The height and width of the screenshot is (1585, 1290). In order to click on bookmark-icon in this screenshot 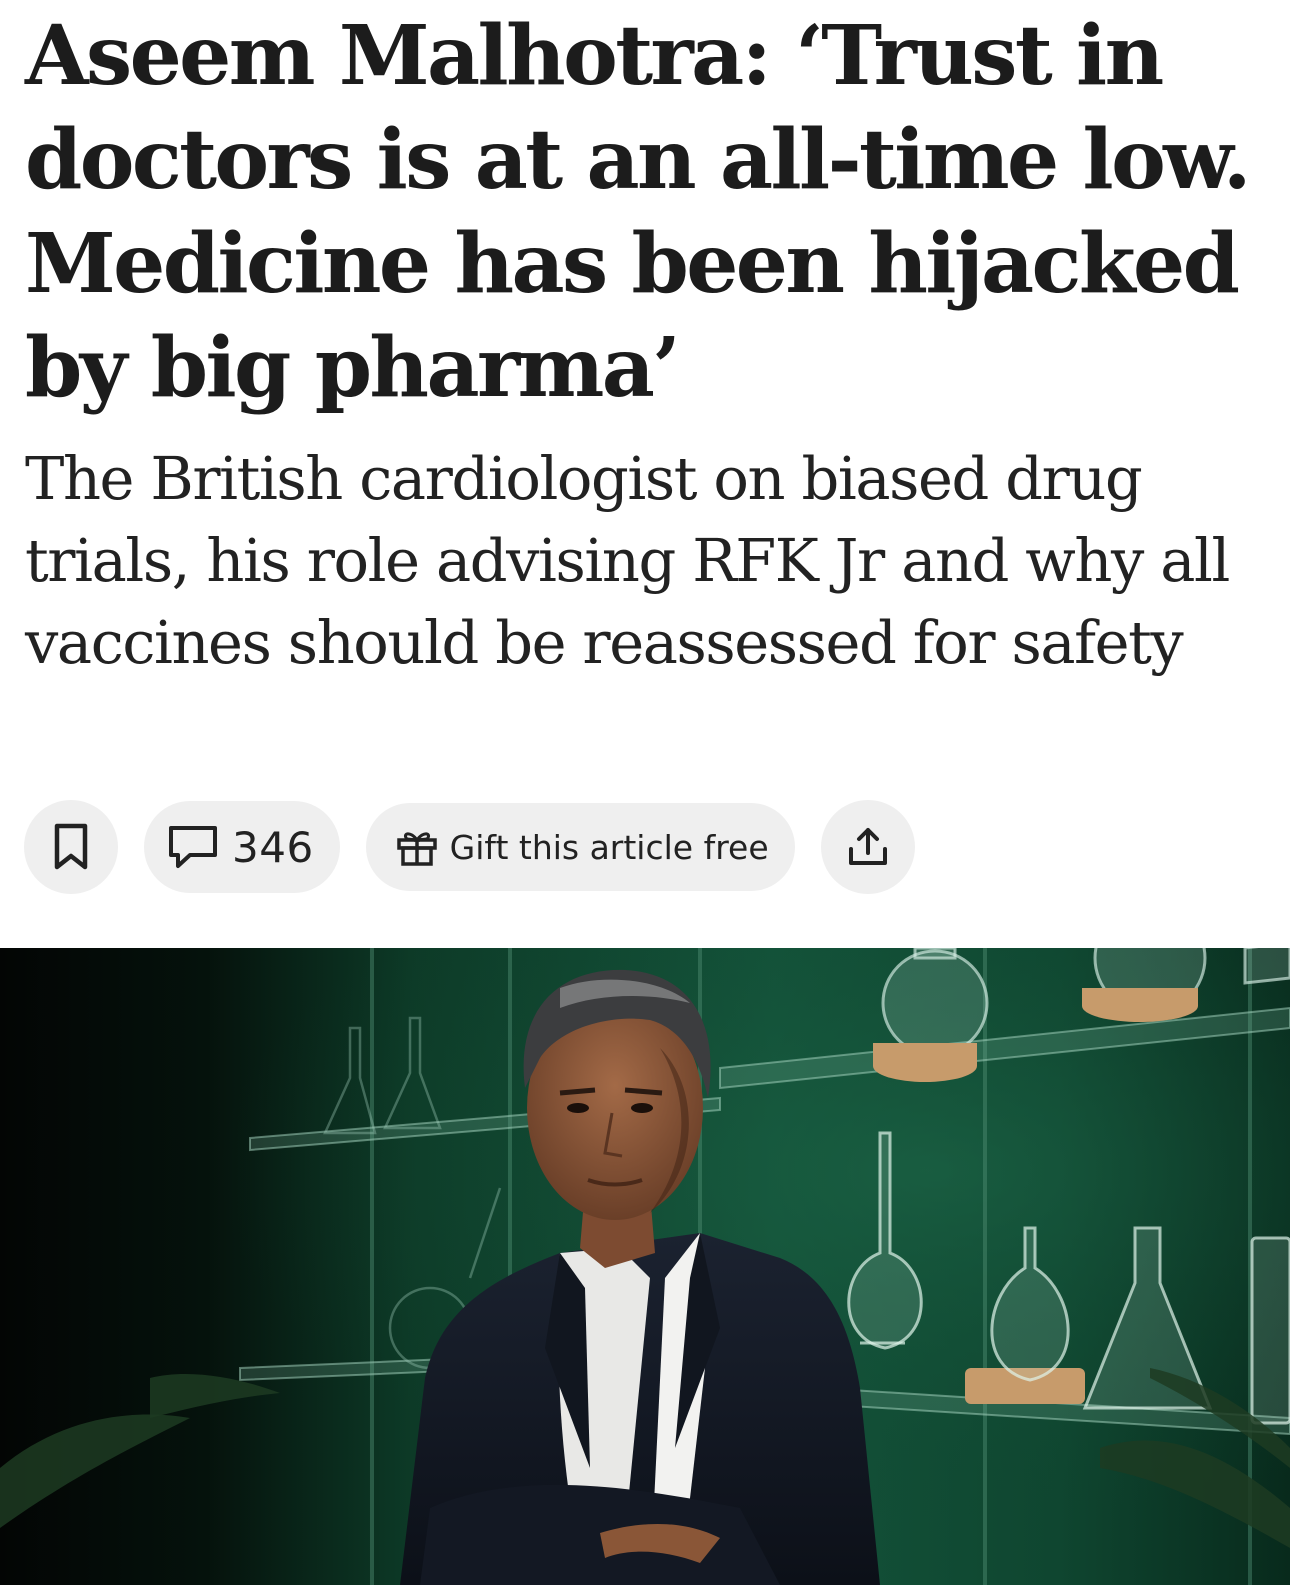, I will do `click(71, 847)`.